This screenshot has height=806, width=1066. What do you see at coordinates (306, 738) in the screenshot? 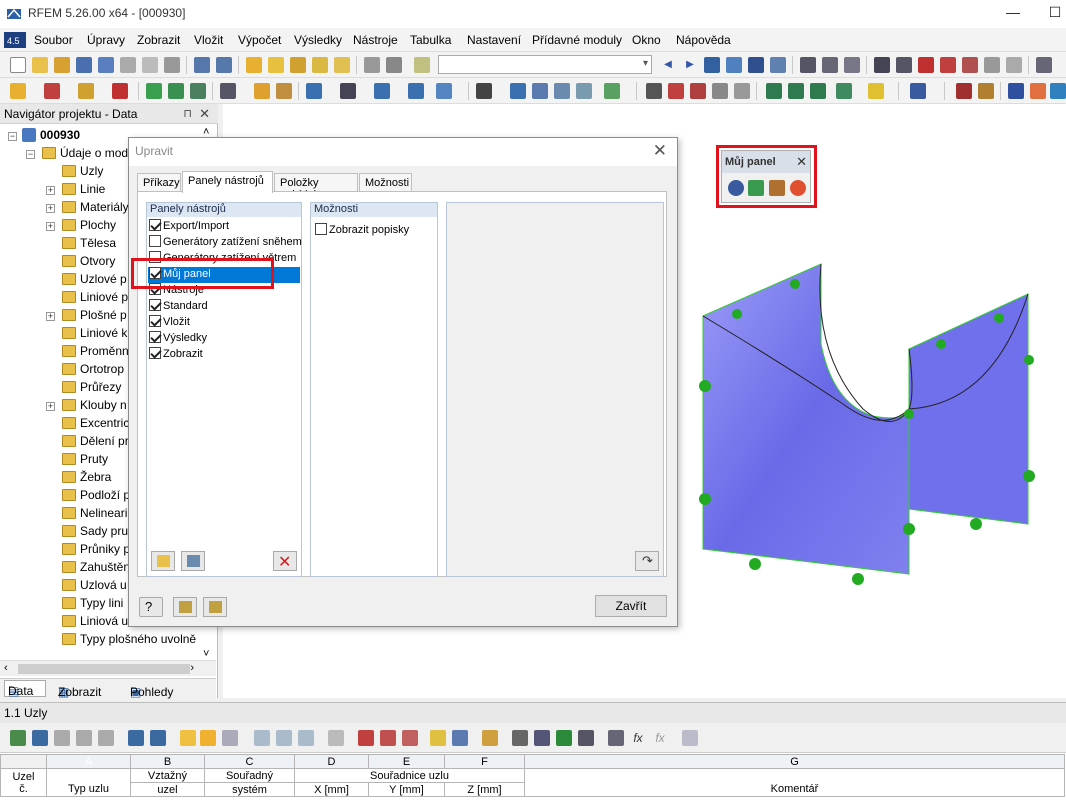
I see `table-tool-8-icon` at bounding box center [306, 738].